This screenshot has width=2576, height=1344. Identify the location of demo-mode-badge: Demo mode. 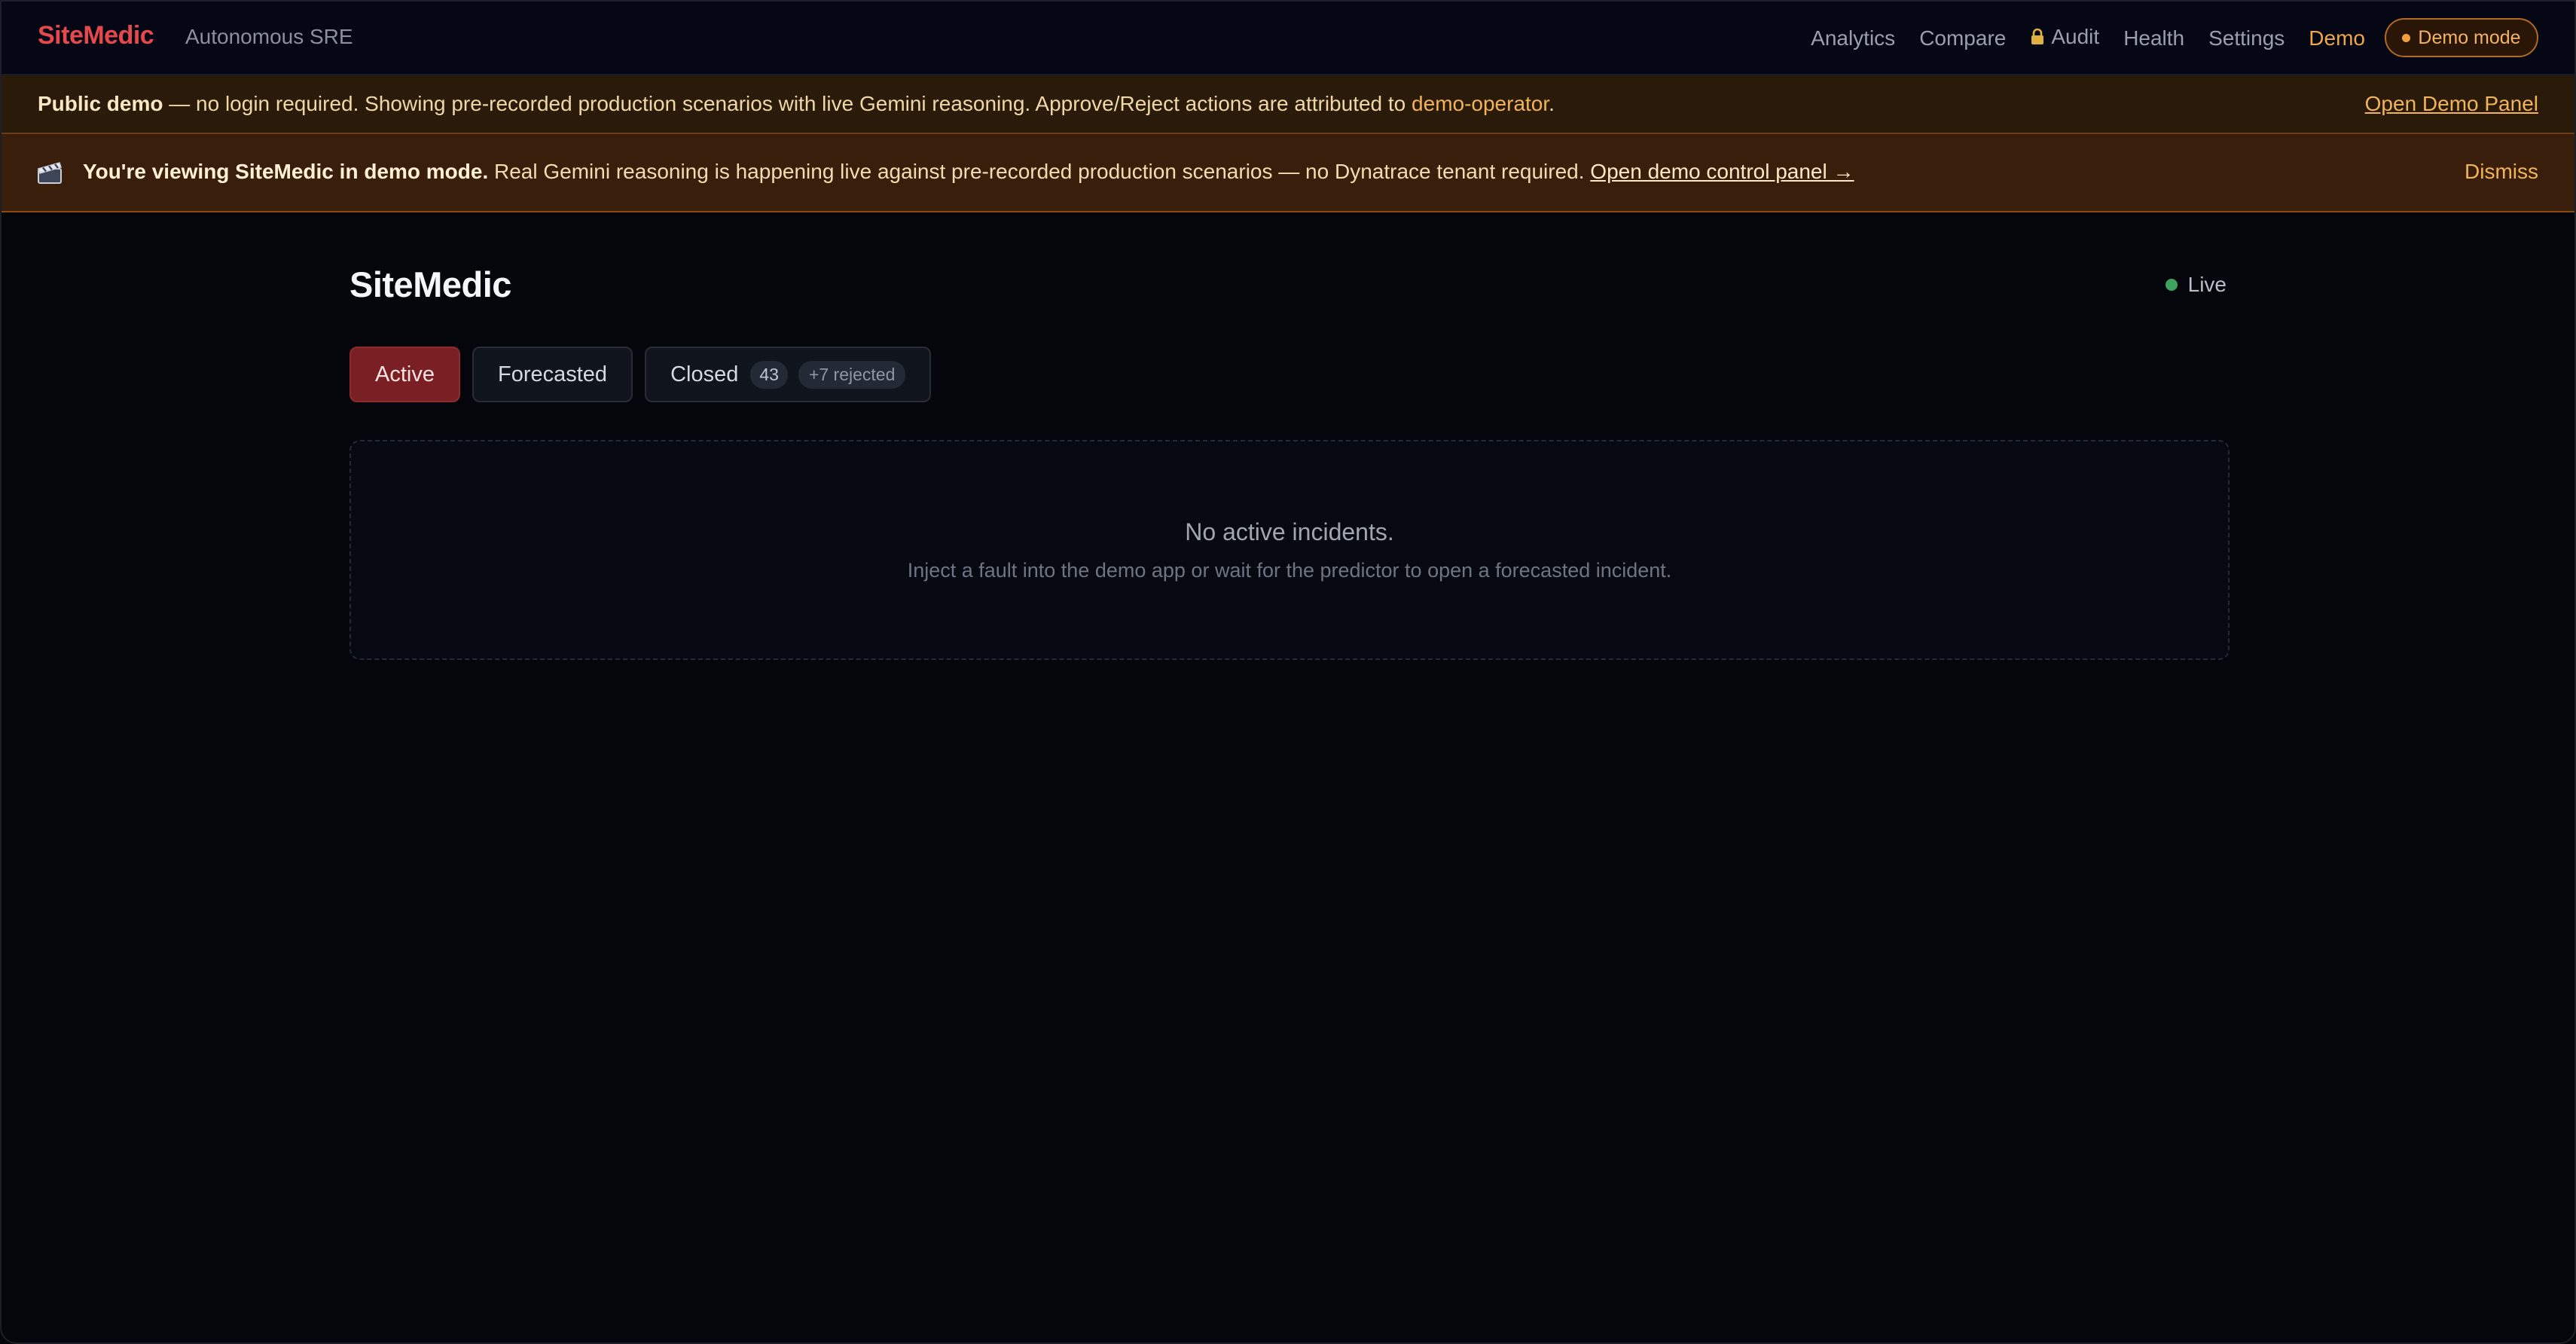
(2462, 37).